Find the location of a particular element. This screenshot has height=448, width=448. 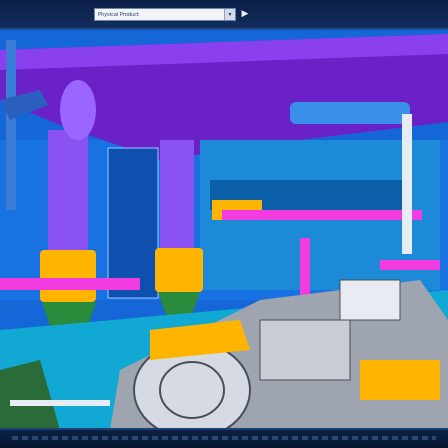

play-arrow-icon: ▶ is located at coordinates (245, 14).